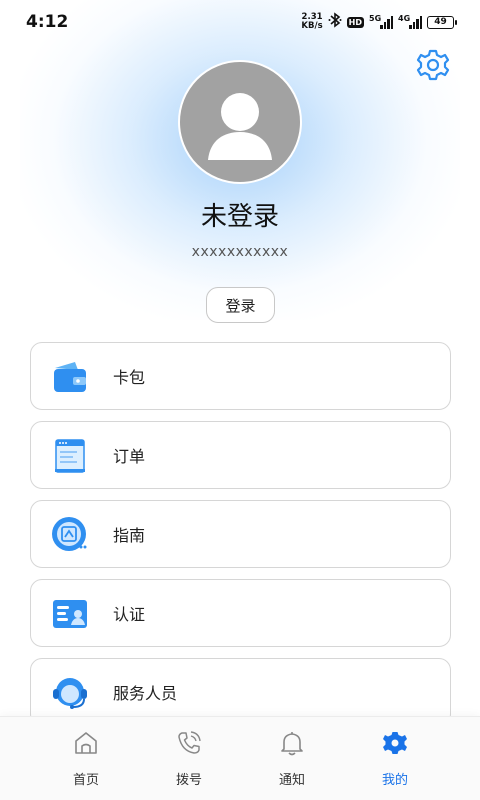 The width and height of the screenshot is (480, 800). What do you see at coordinates (375, 18) in the screenshot?
I see `sim1-label: 5G` at bounding box center [375, 18].